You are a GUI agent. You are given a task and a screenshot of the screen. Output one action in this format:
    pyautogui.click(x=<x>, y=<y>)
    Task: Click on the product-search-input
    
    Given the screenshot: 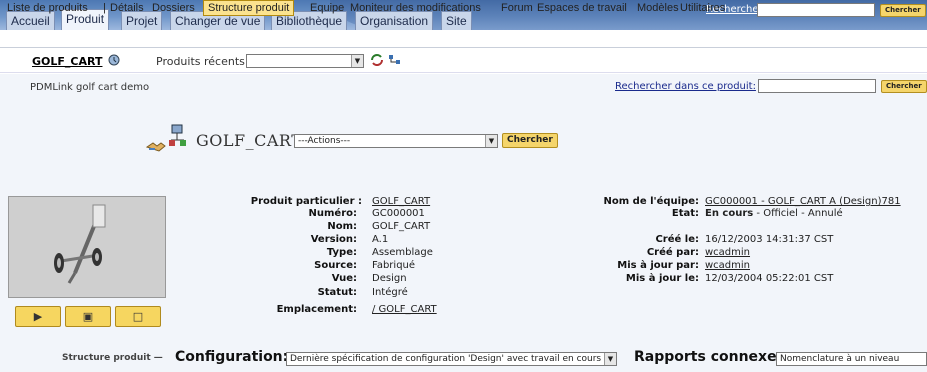 What is the action you would take?
    pyautogui.click(x=817, y=86)
    